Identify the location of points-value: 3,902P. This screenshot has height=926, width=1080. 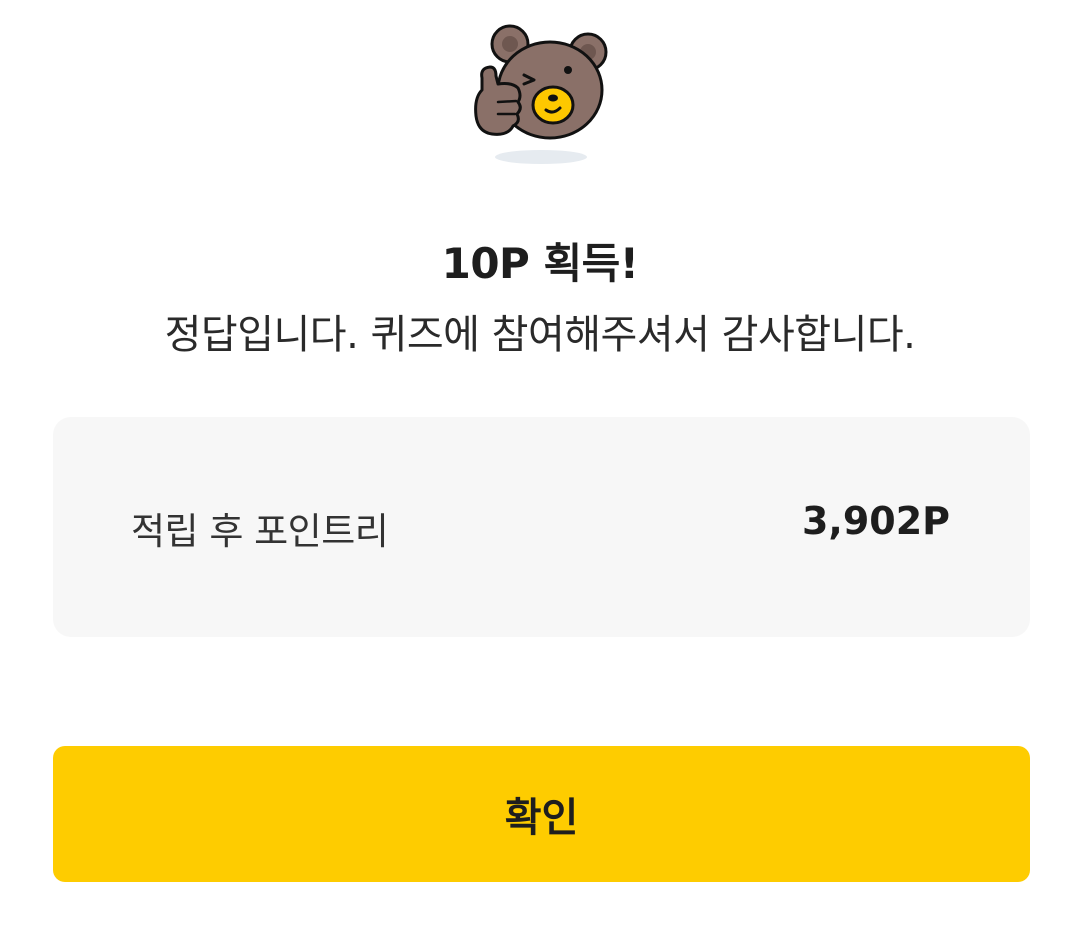
(875, 521).